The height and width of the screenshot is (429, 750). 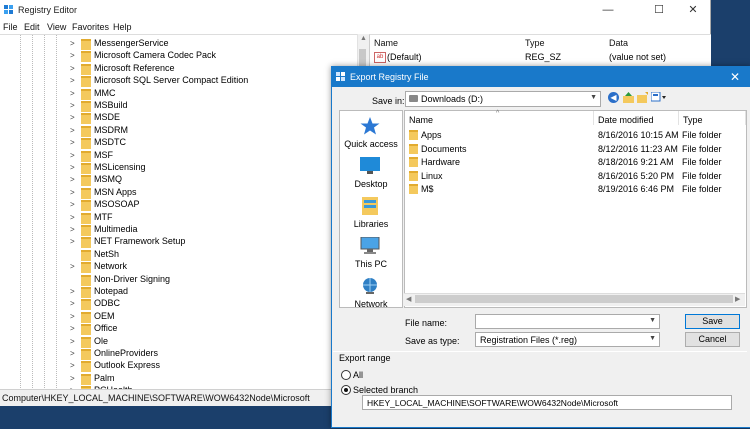 I want to click on file-name-input: ▼, so click(x=567, y=321).